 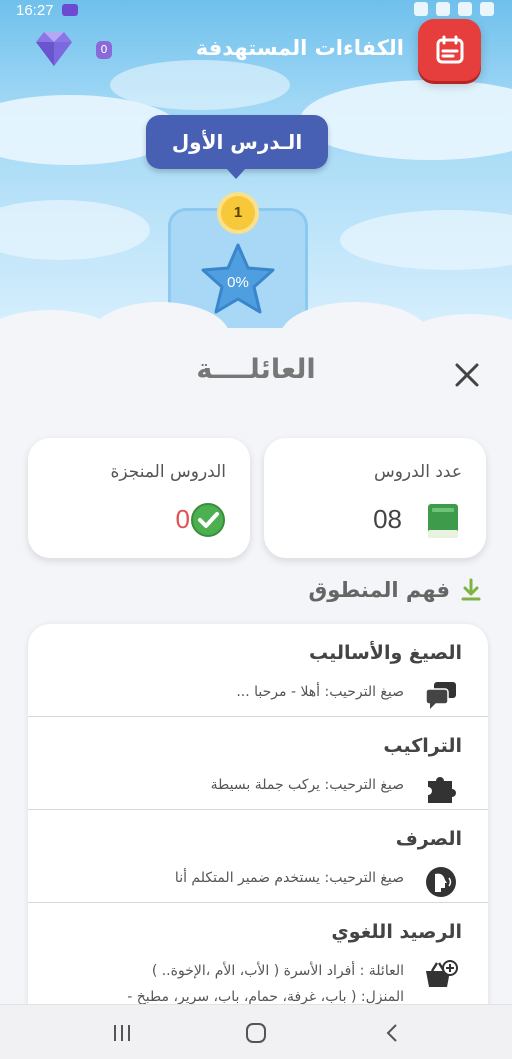 I want to click on back-button, so click(x=392, y=1033).